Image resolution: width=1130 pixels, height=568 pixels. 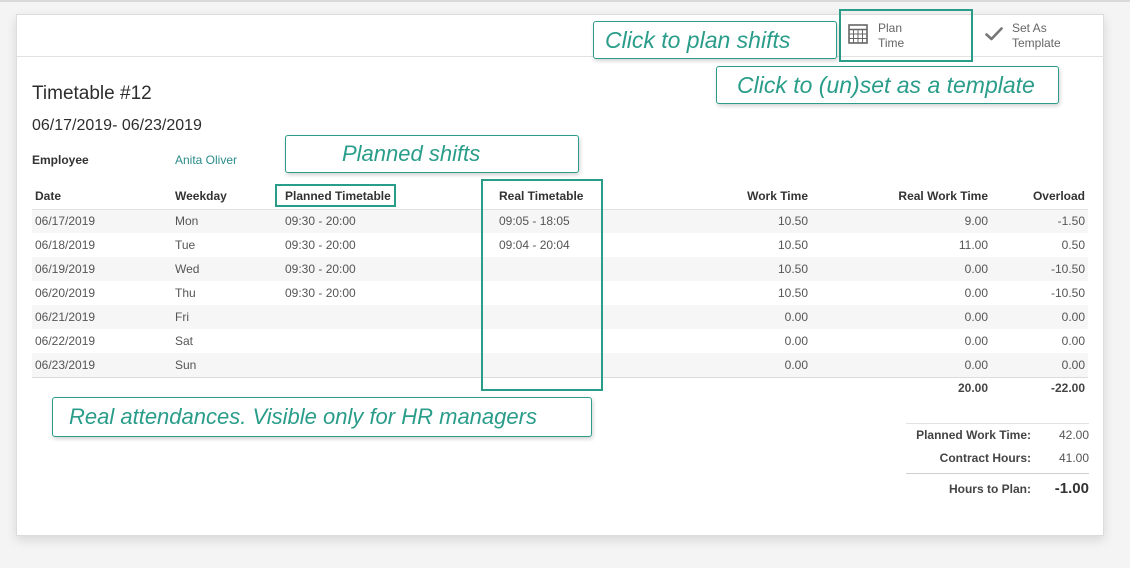 What do you see at coordinates (227, 269) in the screenshot?
I see `cell-weekday: Wed` at bounding box center [227, 269].